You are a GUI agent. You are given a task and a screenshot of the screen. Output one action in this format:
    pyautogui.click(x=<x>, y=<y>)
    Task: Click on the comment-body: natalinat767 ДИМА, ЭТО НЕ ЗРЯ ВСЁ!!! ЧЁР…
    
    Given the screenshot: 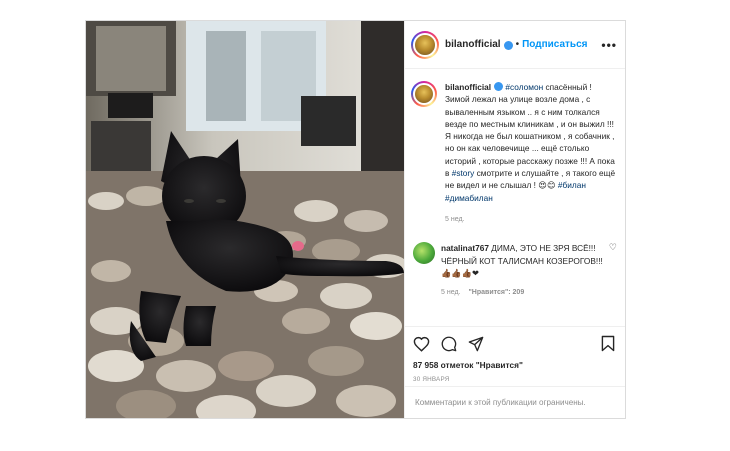 What is the action you would take?
    pyautogui.click(x=523, y=270)
    